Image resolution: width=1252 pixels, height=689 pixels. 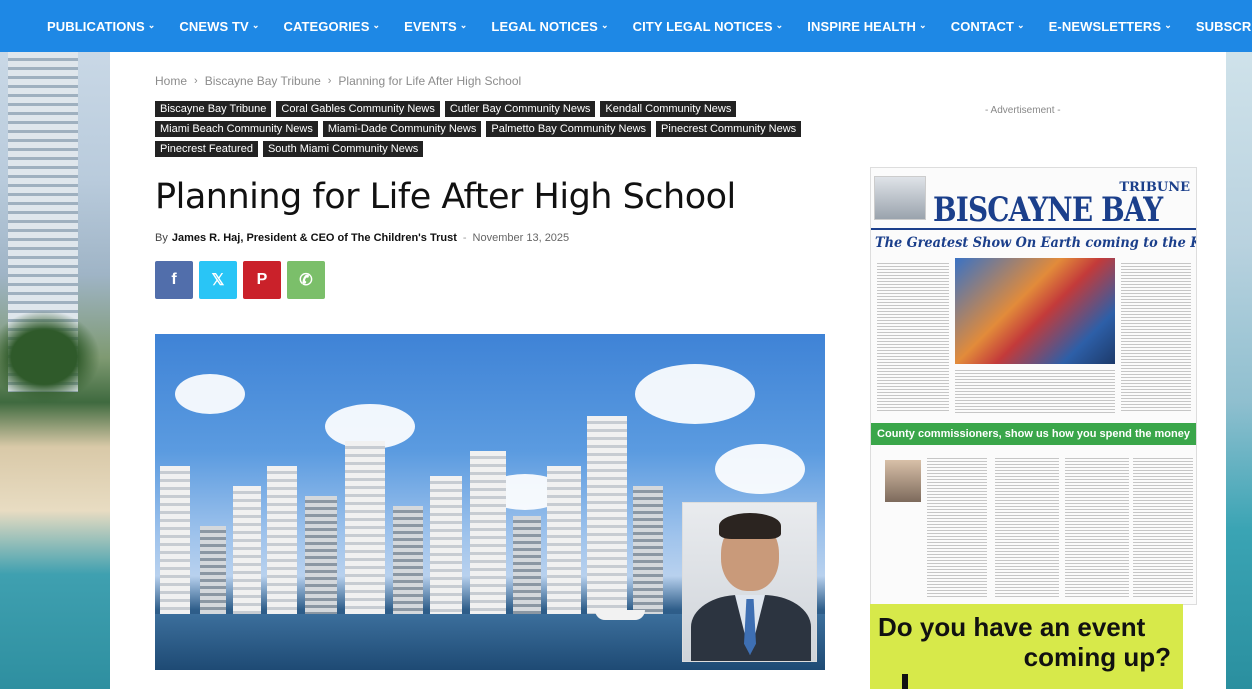 What do you see at coordinates (171, 81) in the screenshot?
I see `breadcrumb-item-home: Home` at bounding box center [171, 81].